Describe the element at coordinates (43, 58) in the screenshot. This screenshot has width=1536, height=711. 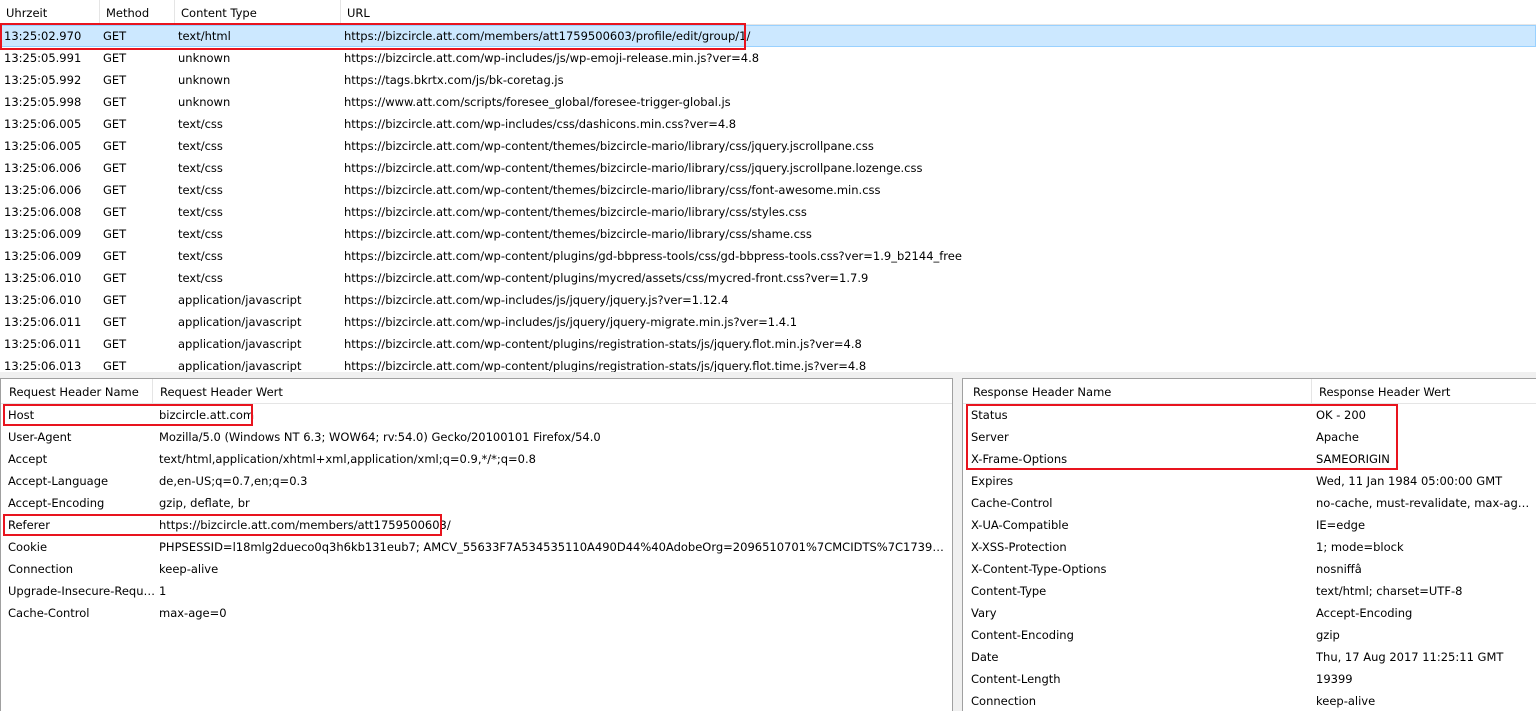
I see `request-time: 13:25:05.991` at that location.